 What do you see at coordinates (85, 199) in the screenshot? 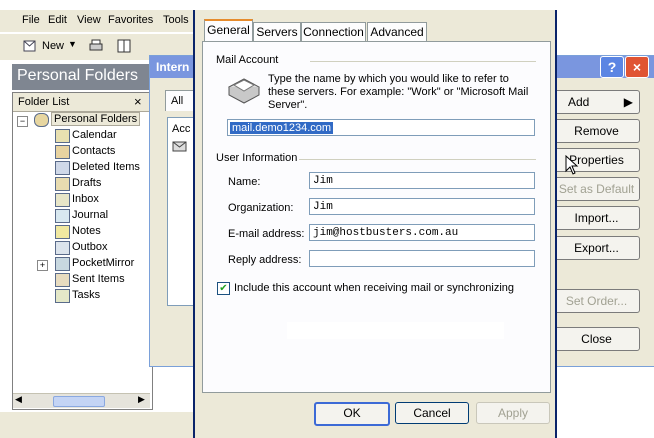
I see `folder-item-label: Inbox` at bounding box center [85, 199].